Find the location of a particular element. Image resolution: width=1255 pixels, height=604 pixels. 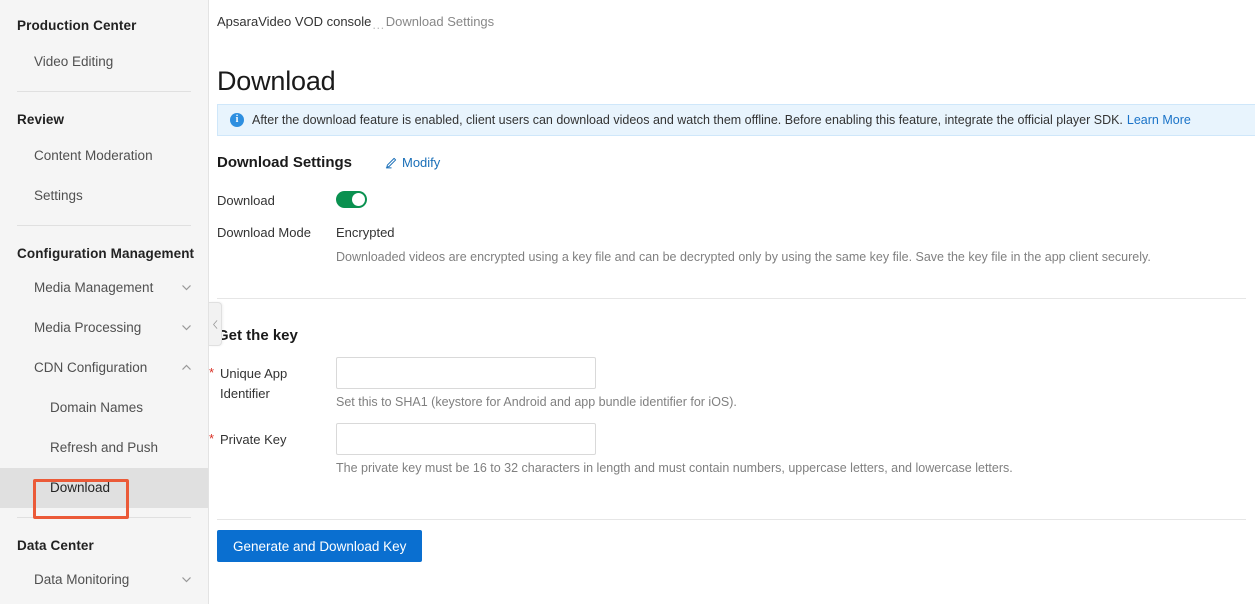

modify-button: Modify is located at coordinates (412, 162).